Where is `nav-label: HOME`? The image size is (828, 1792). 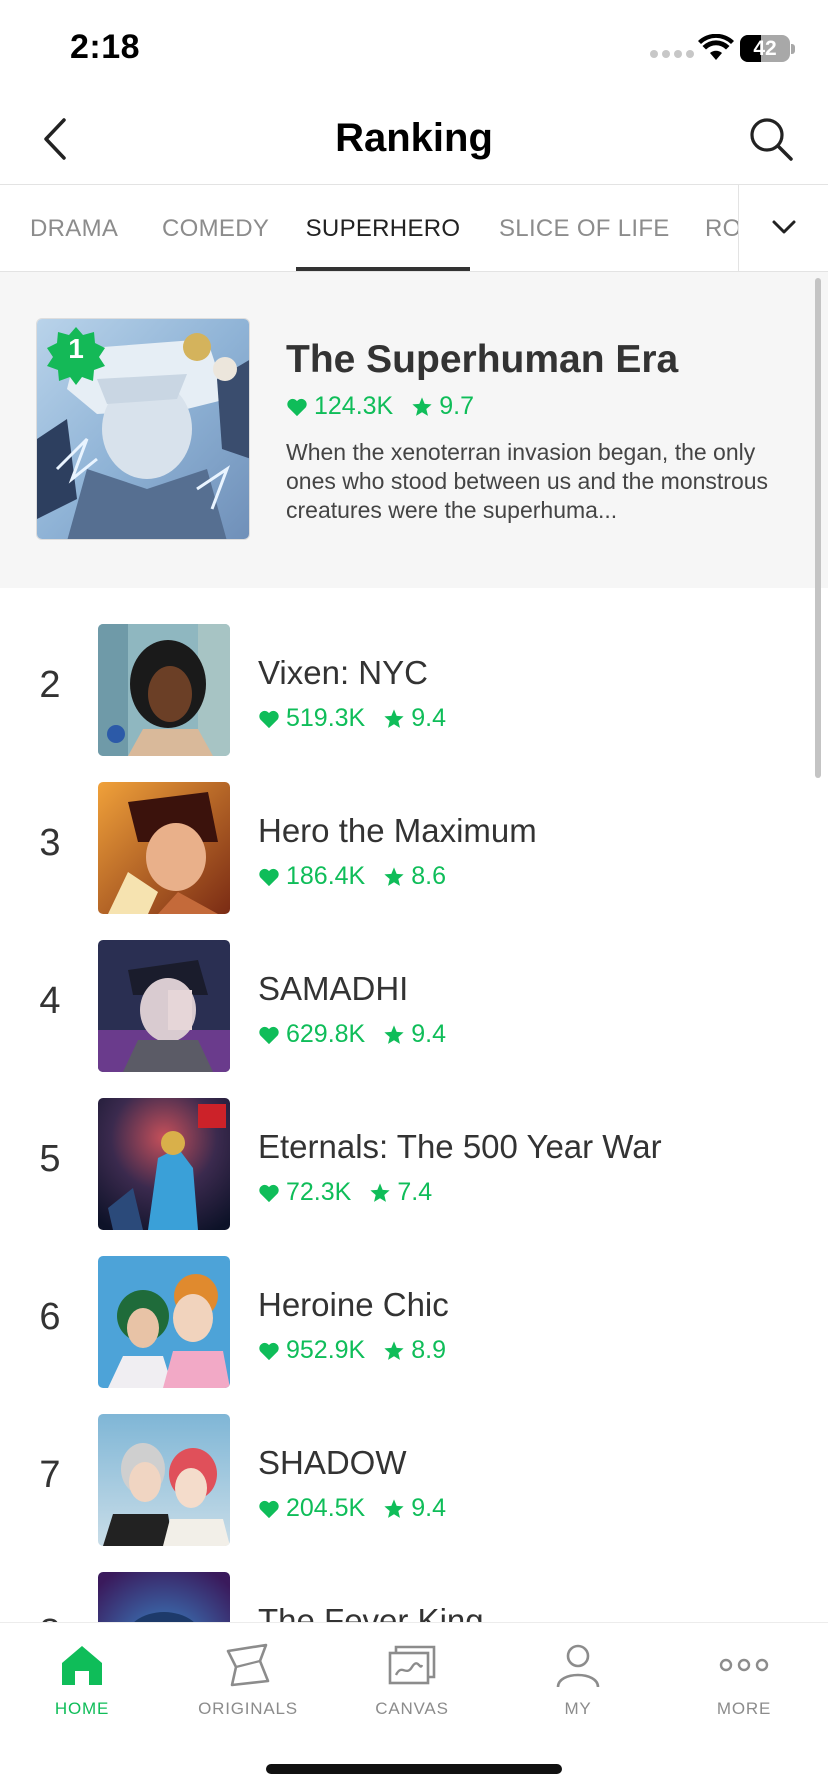 nav-label: HOME is located at coordinates (82, 1708).